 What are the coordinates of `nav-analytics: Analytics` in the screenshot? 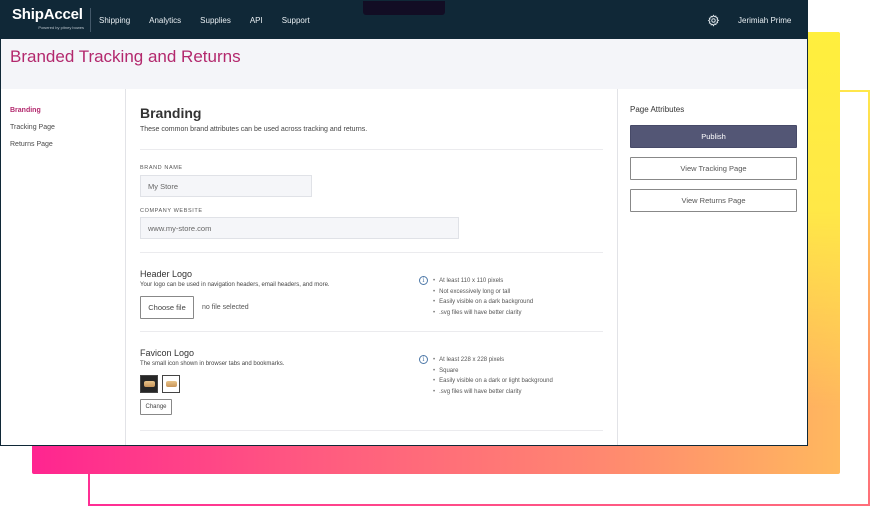 It's located at (165, 20).